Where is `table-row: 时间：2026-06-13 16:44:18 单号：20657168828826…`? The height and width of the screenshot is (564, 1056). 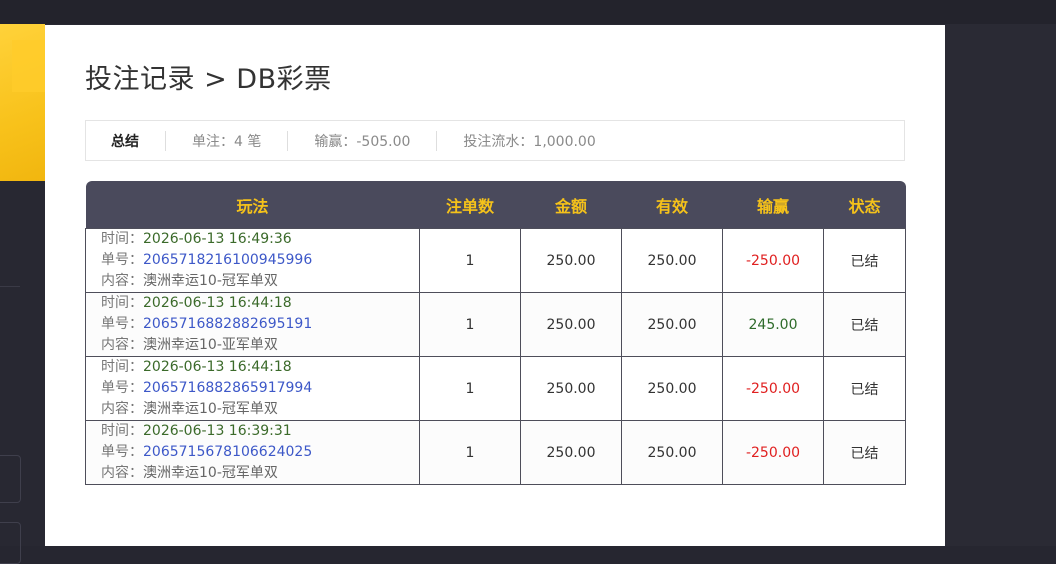
table-row: 时间：2026-06-13 16:44:18 单号：20657168828826… is located at coordinates (495, 324).